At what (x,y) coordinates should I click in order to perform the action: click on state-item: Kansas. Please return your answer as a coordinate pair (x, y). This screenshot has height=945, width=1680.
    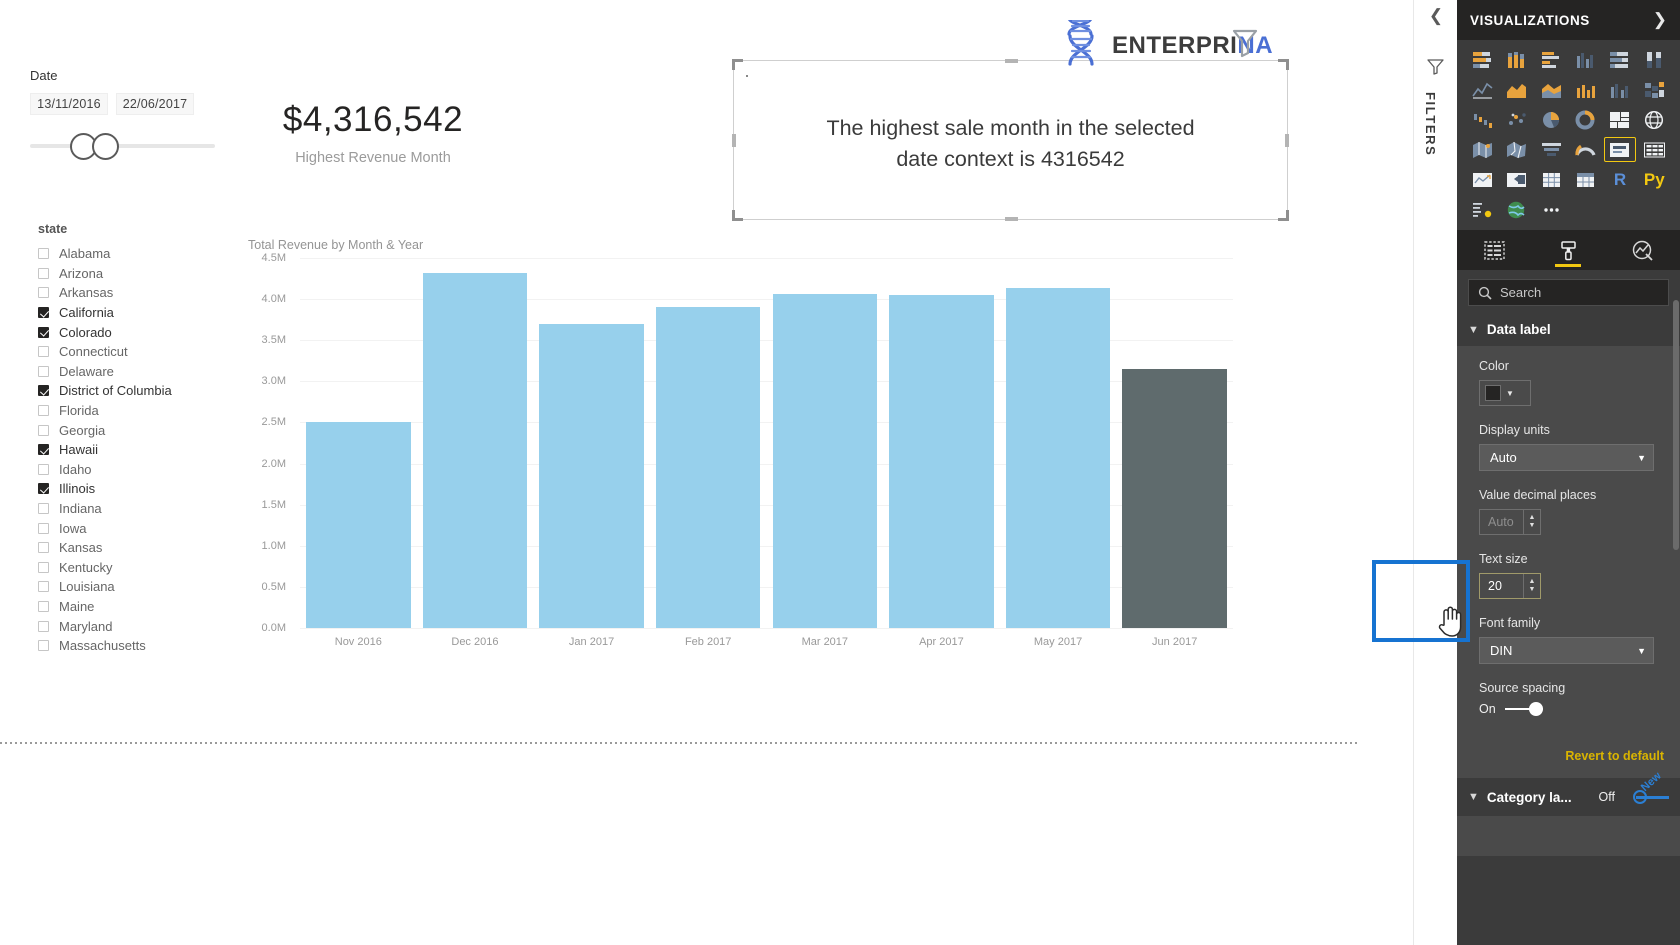
    Looking at the image, I should click on (148, 548).